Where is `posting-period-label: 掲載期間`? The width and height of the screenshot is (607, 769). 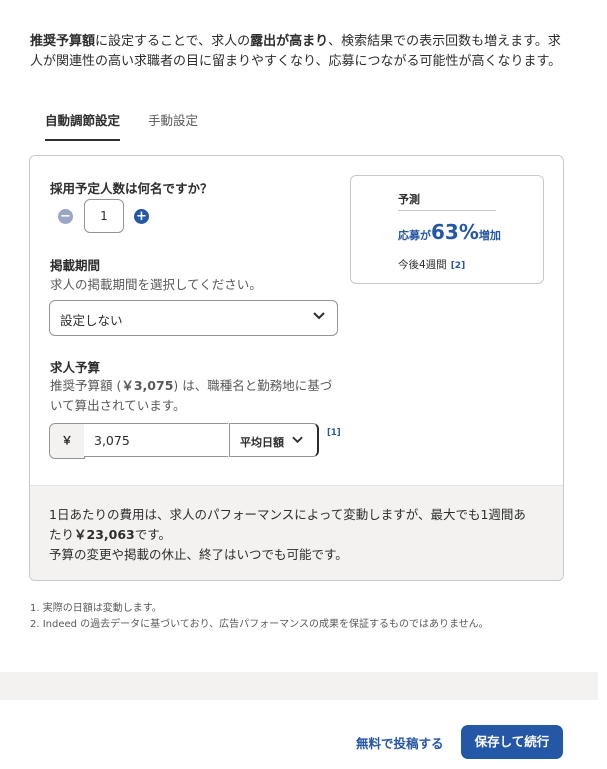
posting-period-label: 掲載期間 is located at coordinates (75, 265).